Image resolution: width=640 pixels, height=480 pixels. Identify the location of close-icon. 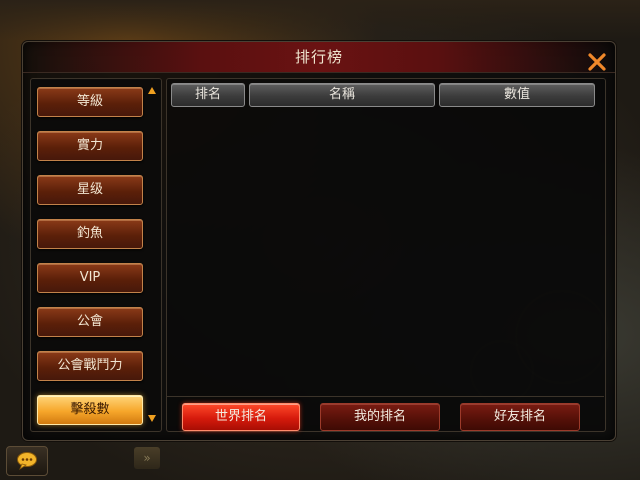
(597, 62).